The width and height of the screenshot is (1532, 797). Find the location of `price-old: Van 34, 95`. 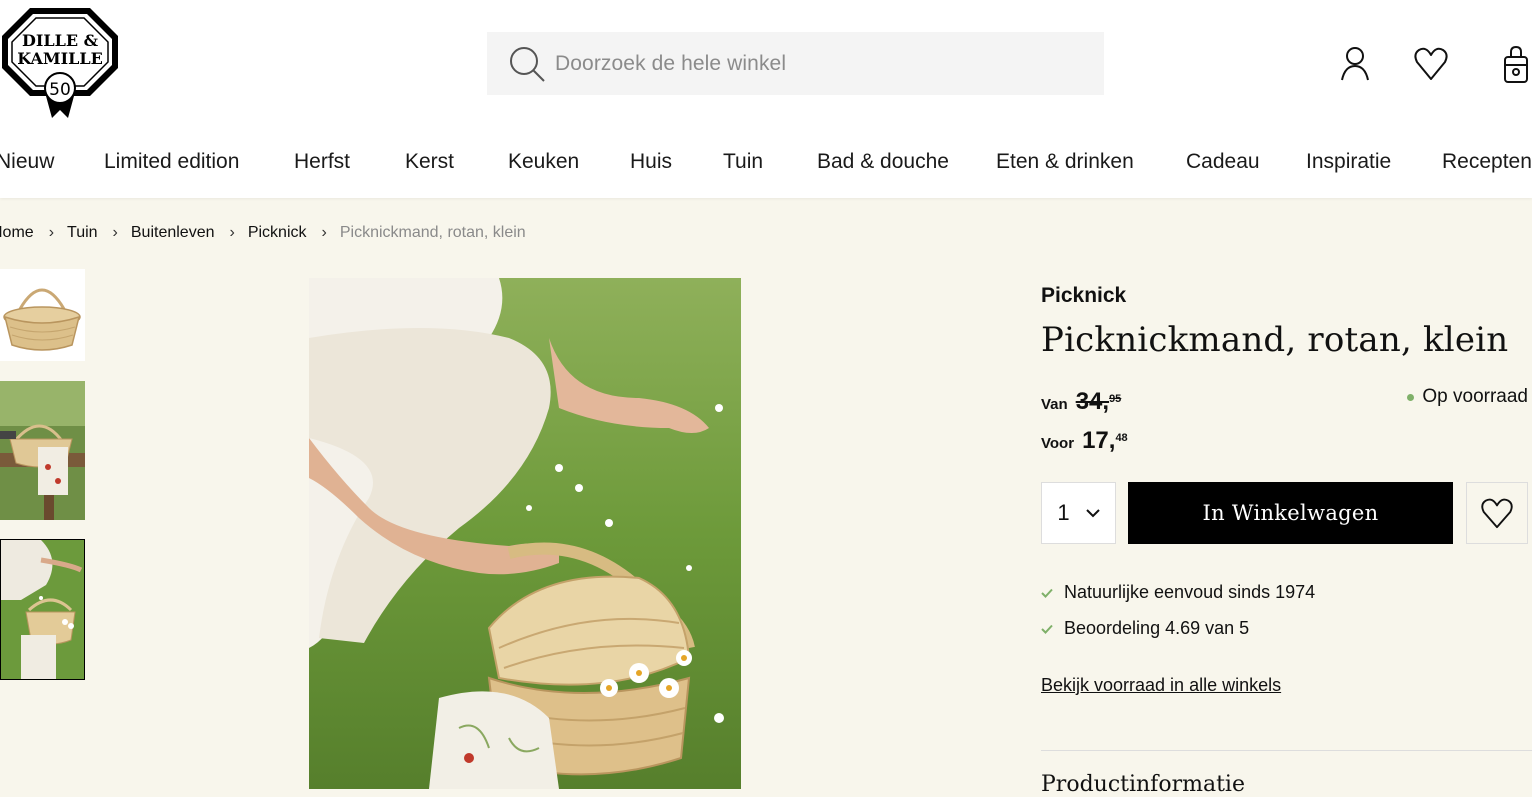

price-old: Van 34, 95 is located at coordinates (1081, 402).